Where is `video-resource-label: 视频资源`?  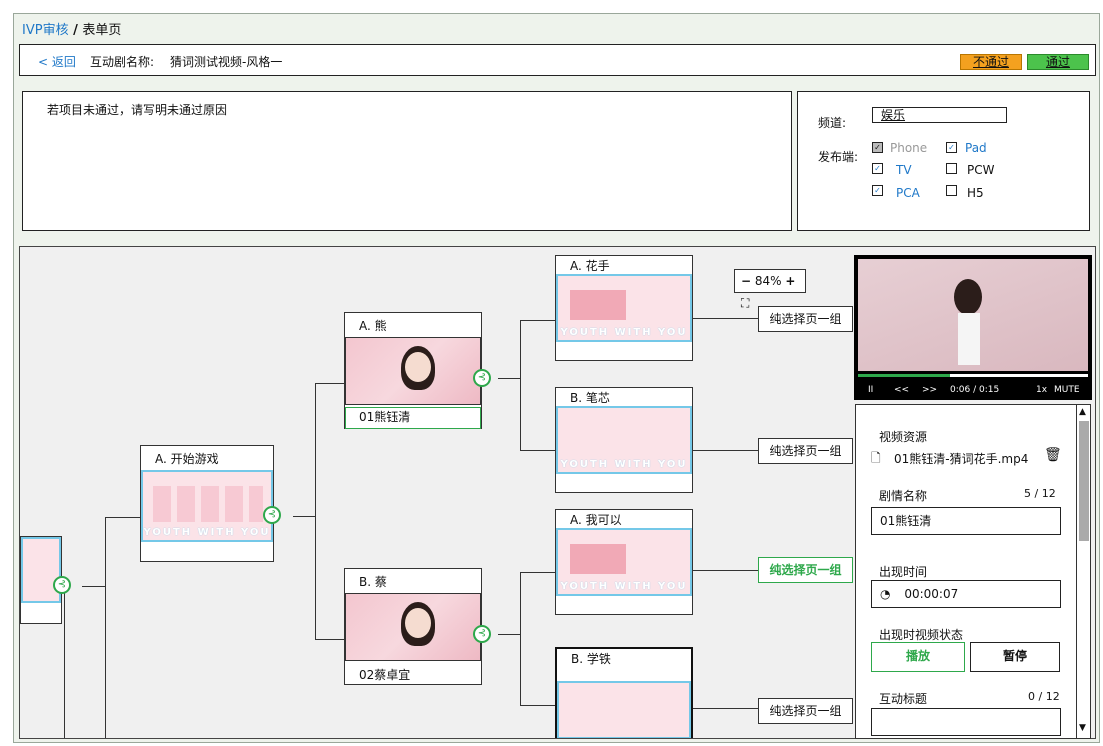 video-resource-label: 视频资源 is located at coordinates (903, 437).